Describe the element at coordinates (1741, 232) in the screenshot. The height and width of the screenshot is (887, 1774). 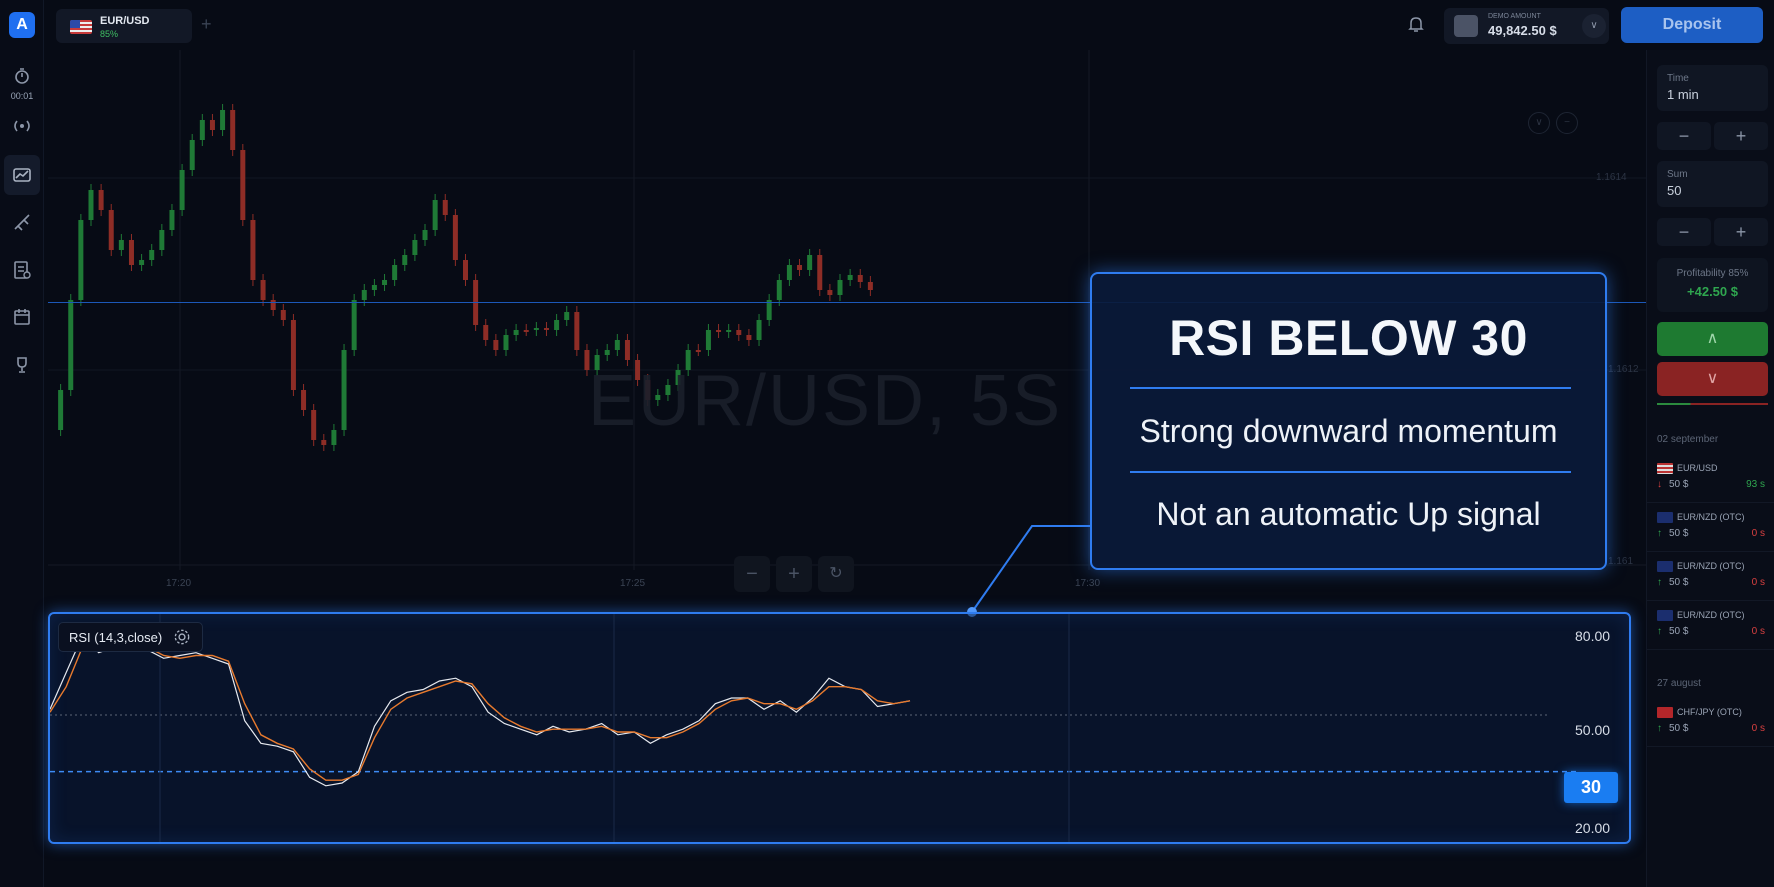
I see `sum-increase-button: +` at that location.